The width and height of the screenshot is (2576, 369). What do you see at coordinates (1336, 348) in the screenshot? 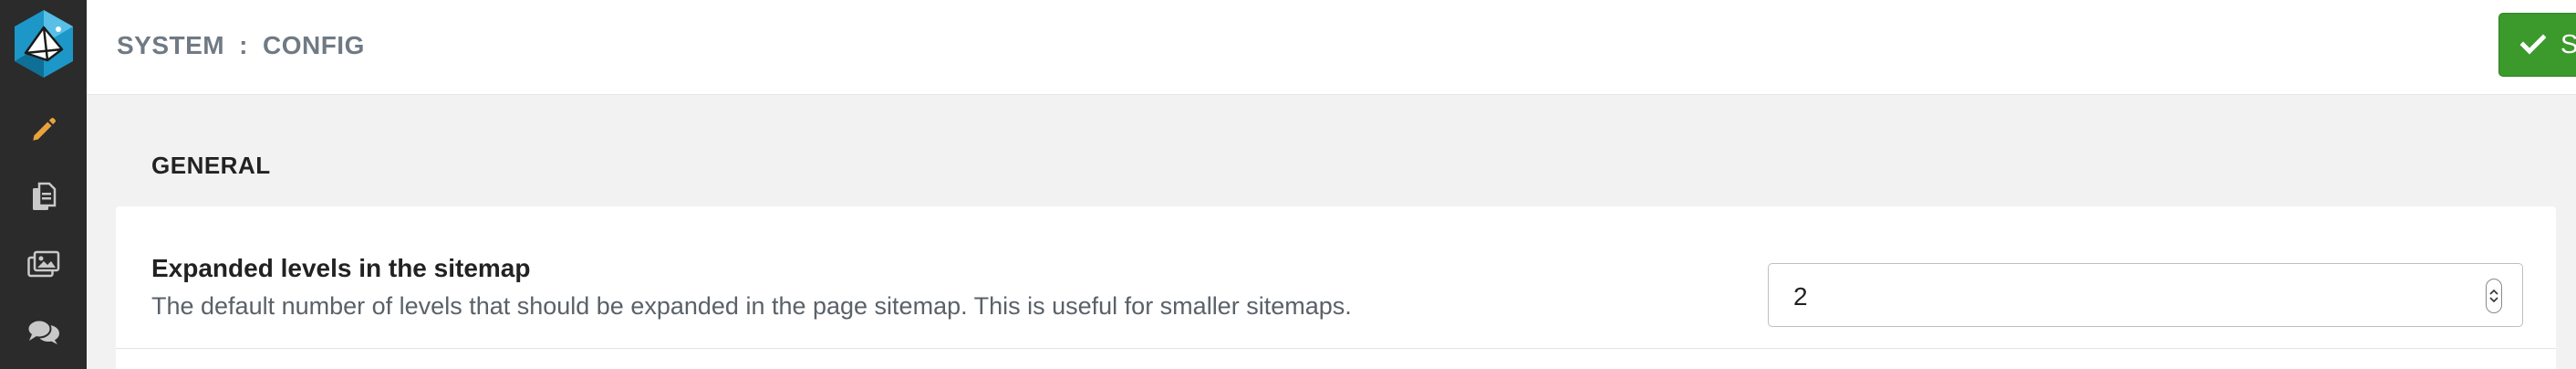
I see `divider` at bounding box center [1336, 348].